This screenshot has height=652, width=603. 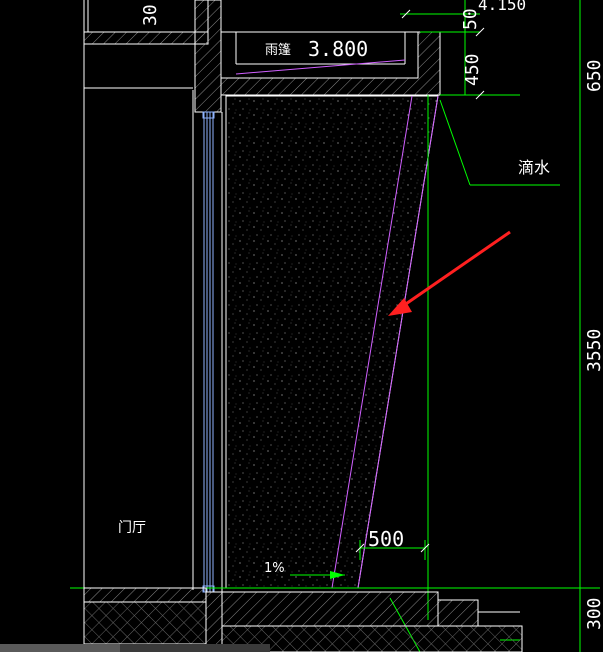 I want to click on drip-label: 滴水, so click(x=534, y=167).